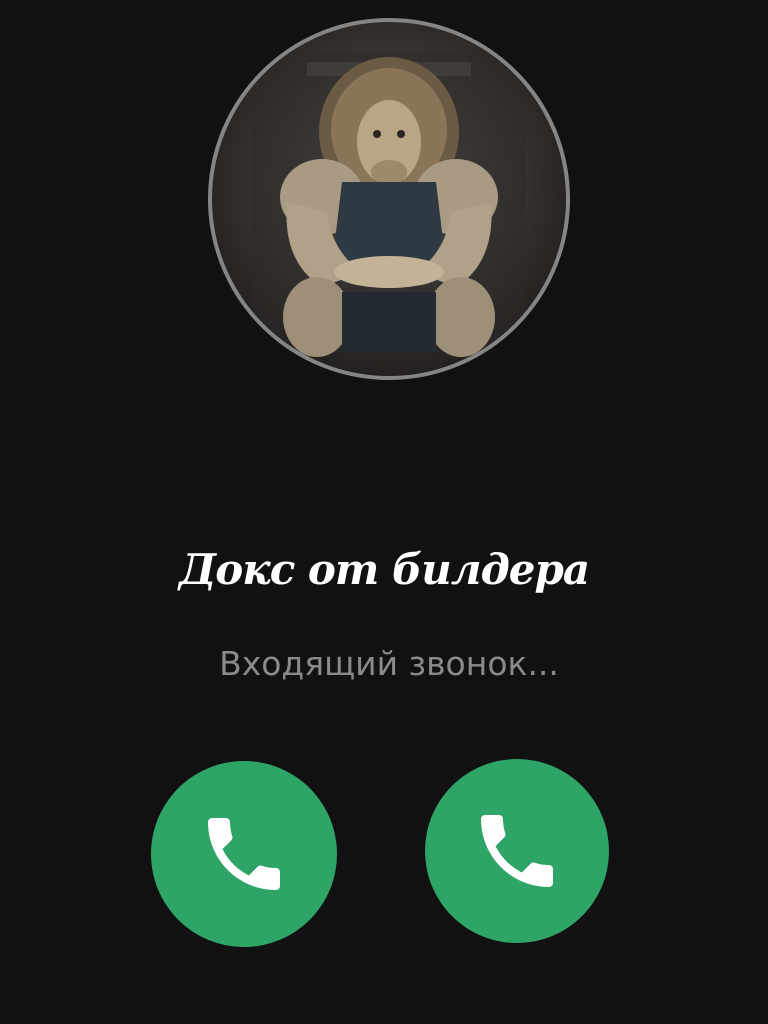 The image size is (768, 1024). I want to click on answer-call-button, so click(244, 854).